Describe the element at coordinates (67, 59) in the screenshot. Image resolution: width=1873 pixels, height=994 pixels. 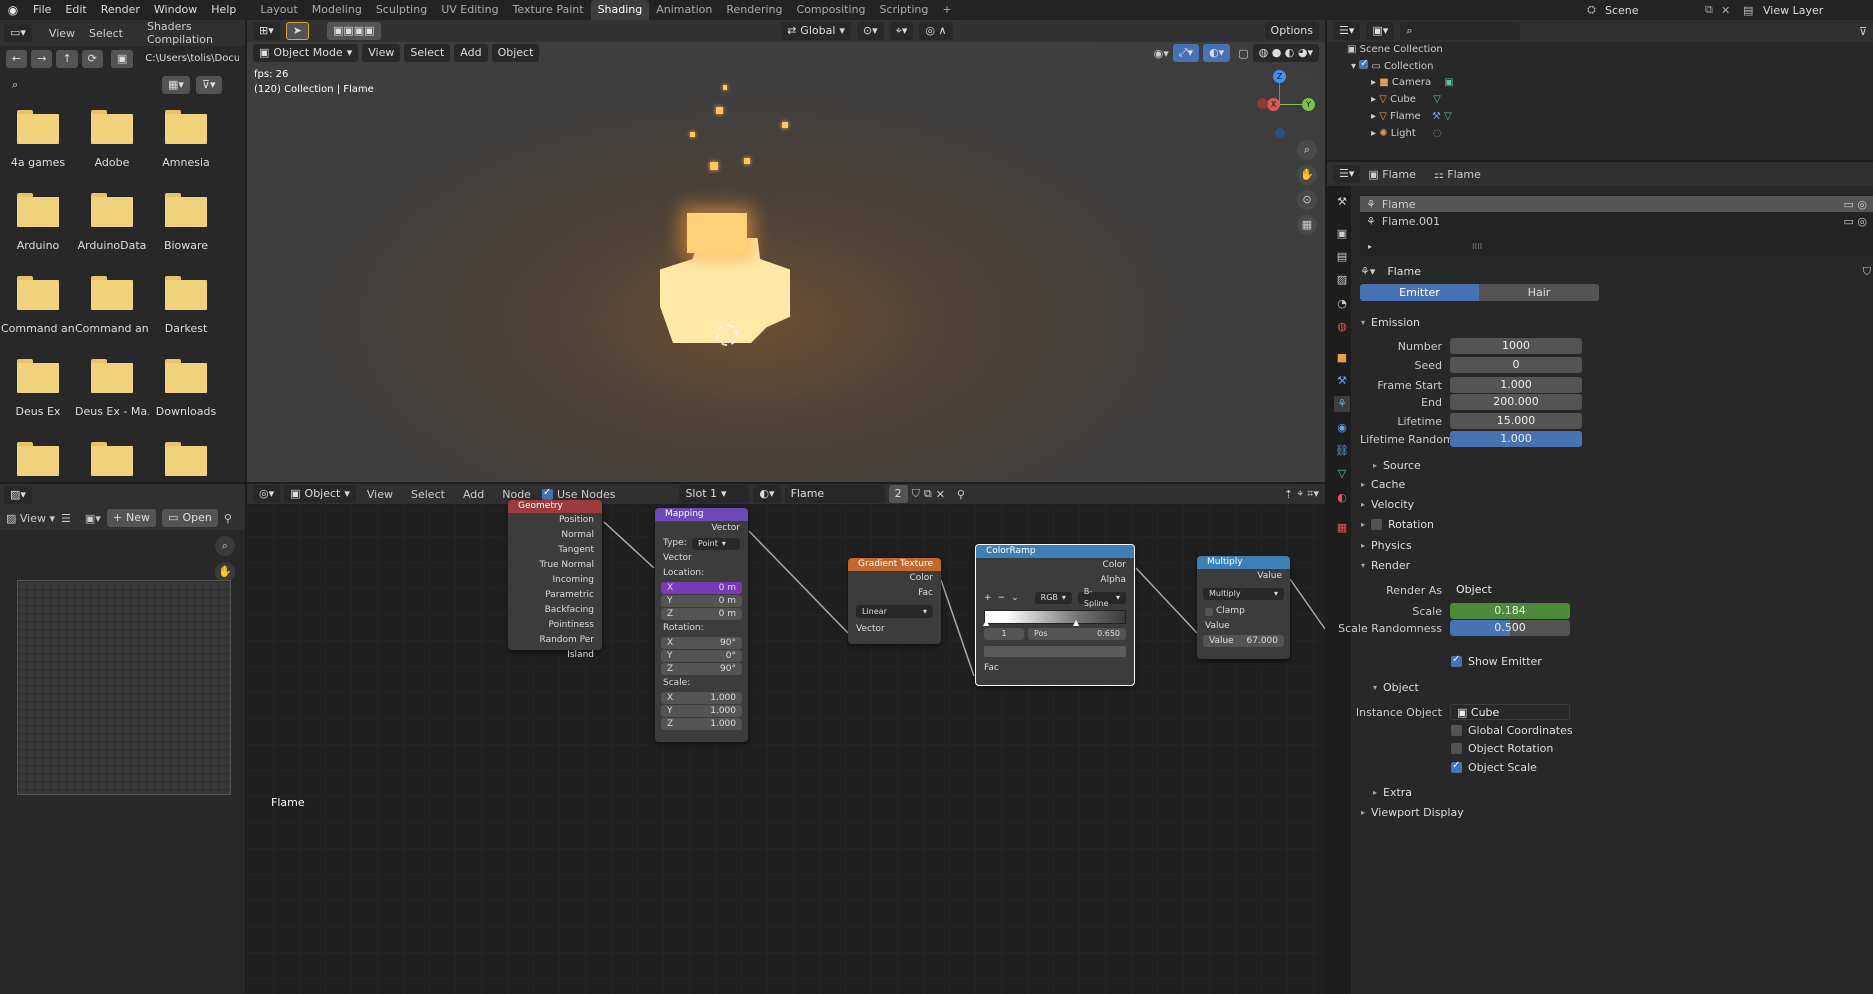
I see `parent-dir-icon: ↑` at that location.